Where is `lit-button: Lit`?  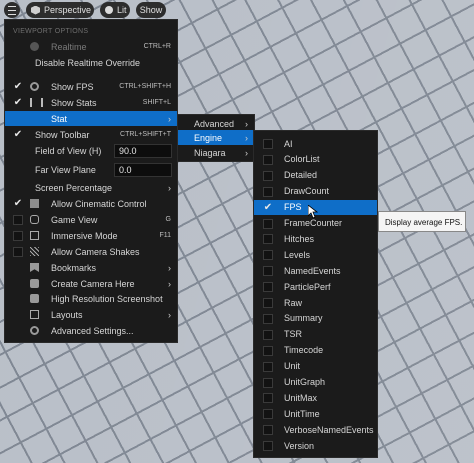 lit-button: Lit is located at coordinates (115, 10).